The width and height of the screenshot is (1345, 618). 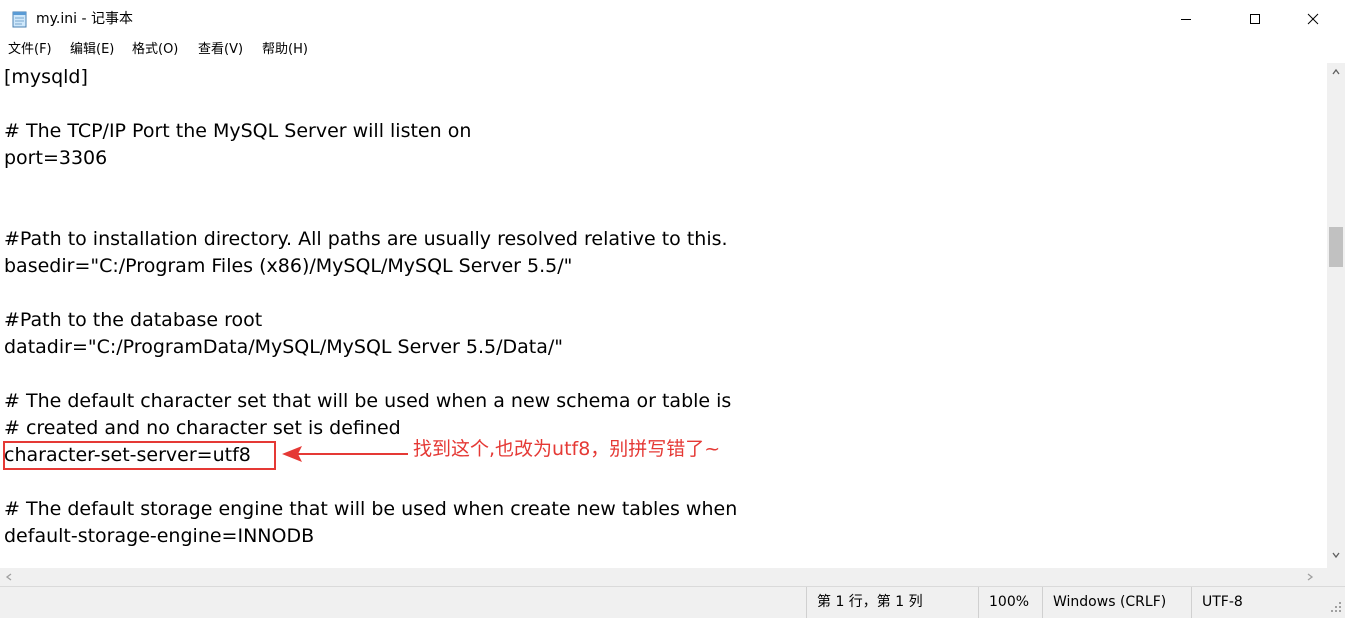 I want to click on notepad-icon, so click(x=20, y=19).